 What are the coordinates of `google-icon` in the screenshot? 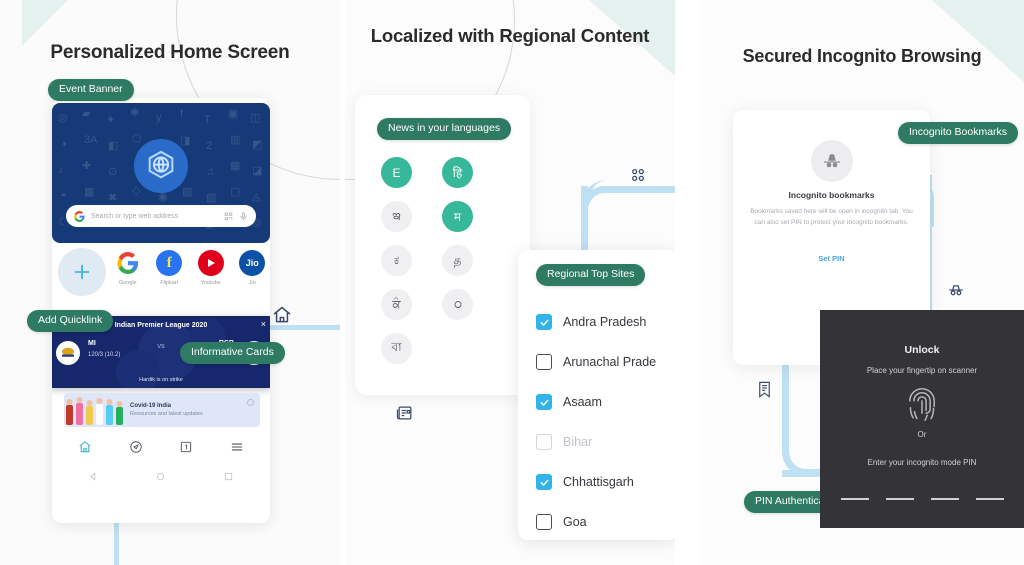 It's located at (79, 216).